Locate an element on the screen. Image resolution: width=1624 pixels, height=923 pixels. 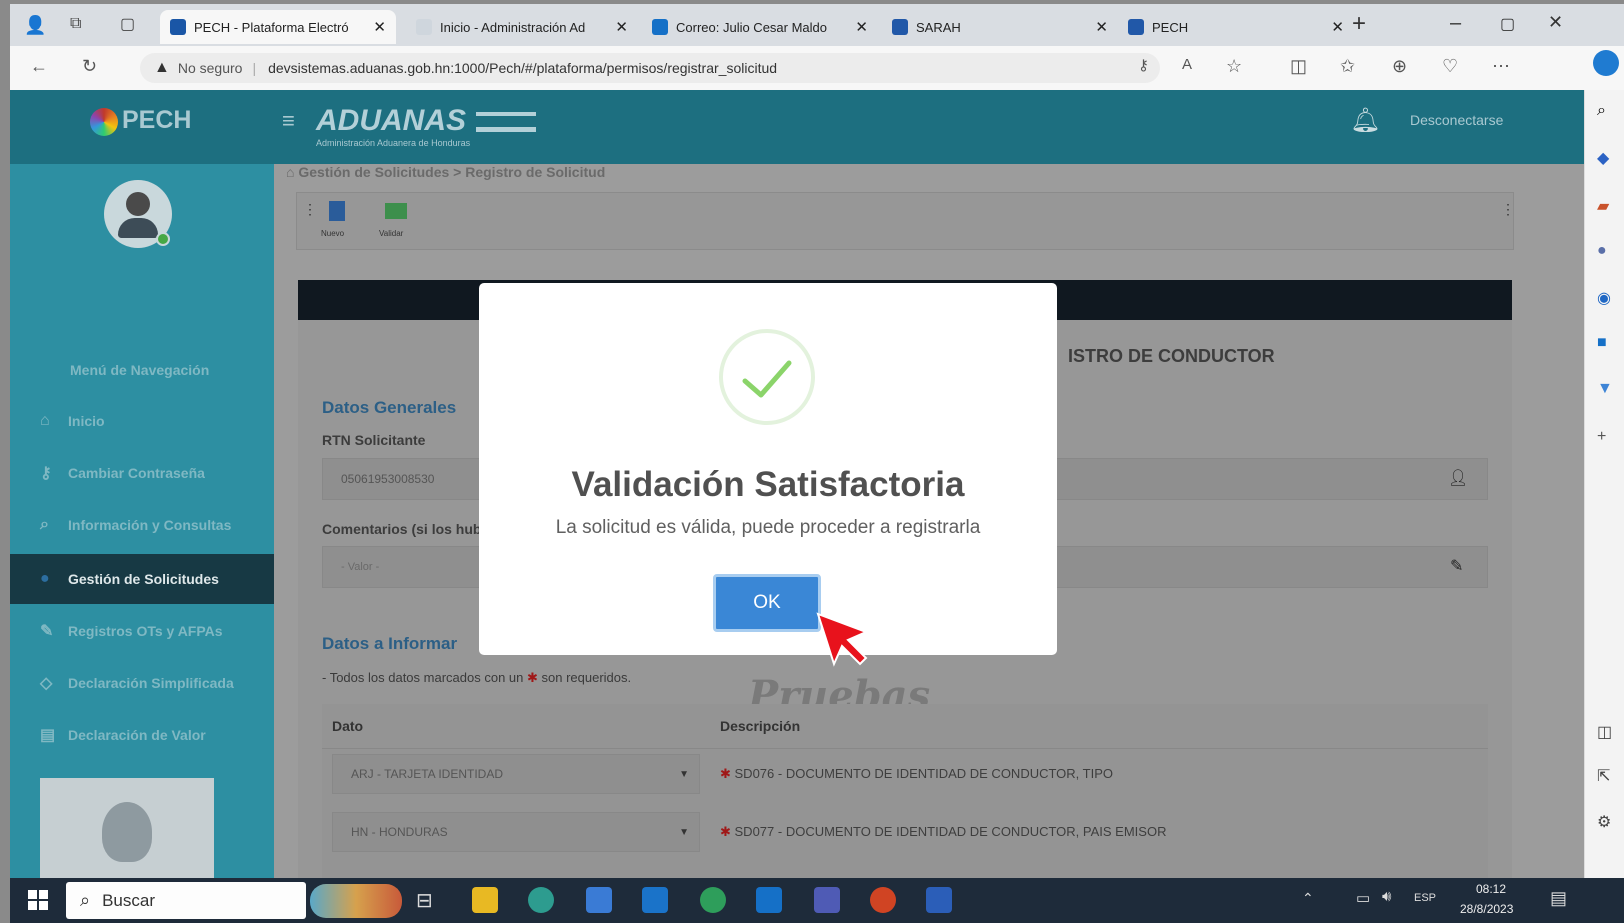
language-indicator: ESP is located at coordinates (1425, 898).